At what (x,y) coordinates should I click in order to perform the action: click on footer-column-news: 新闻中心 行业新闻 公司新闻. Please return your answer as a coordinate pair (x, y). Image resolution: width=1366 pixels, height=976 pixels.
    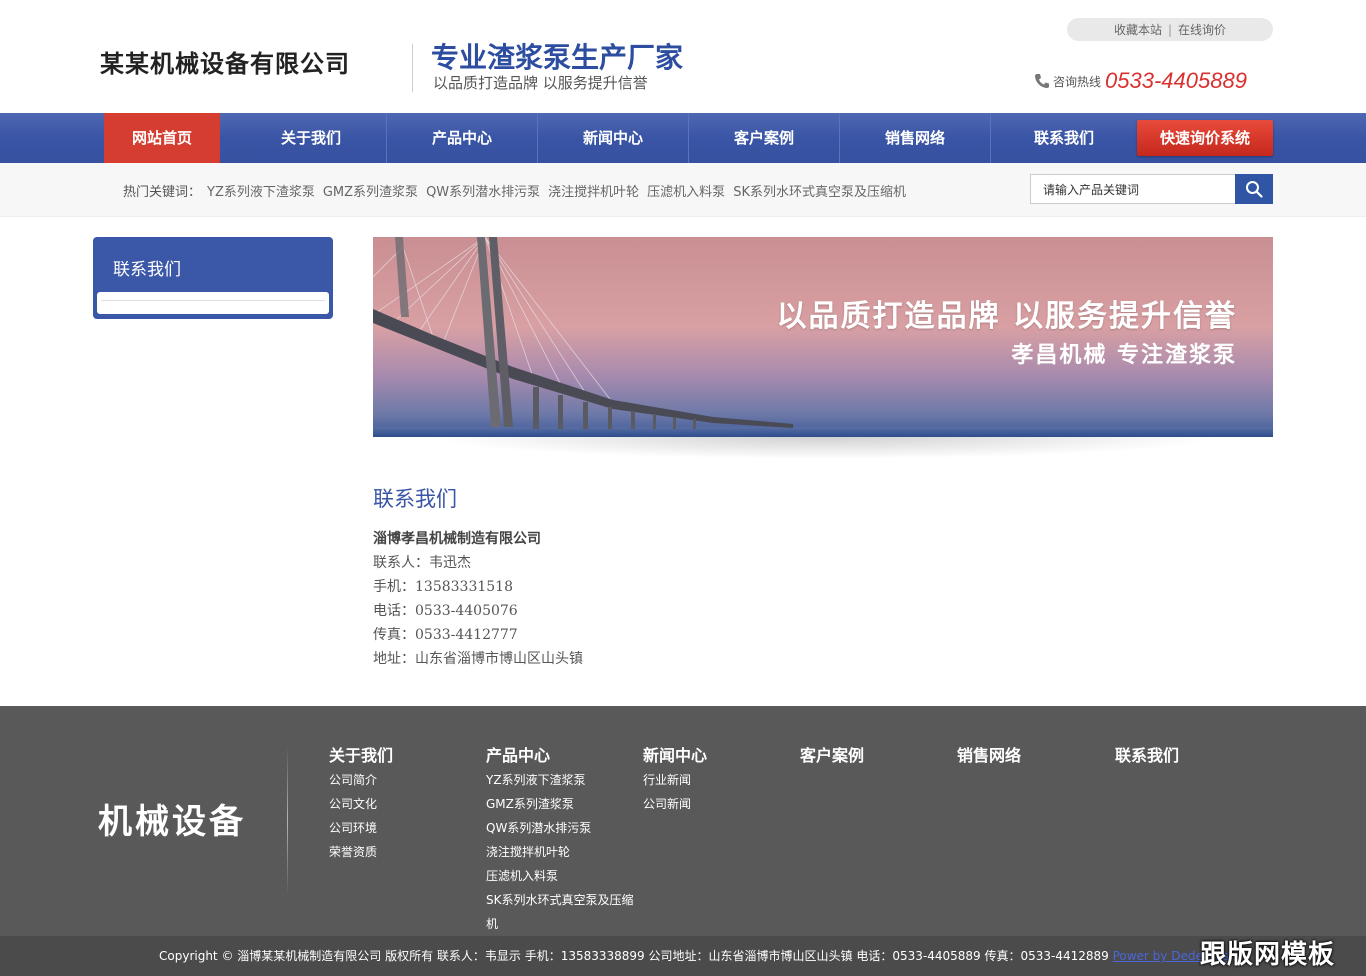
    Looking at the image, I should click on (718, 780).